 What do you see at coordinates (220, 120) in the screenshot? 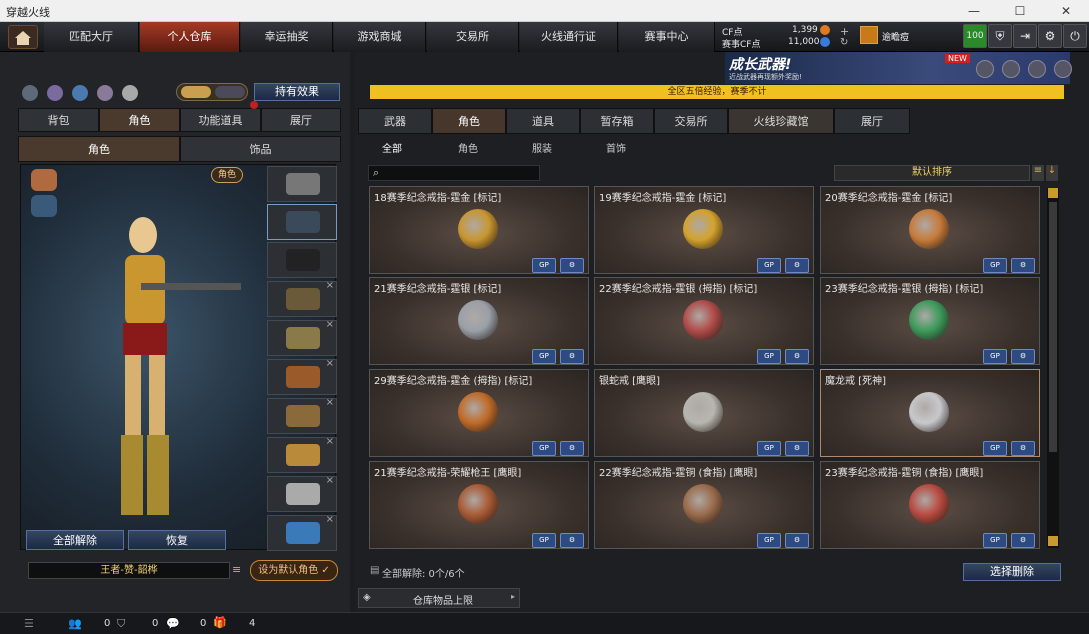
I see `left-tab-function-items: 功能道具` at bounding box center [220, 120].